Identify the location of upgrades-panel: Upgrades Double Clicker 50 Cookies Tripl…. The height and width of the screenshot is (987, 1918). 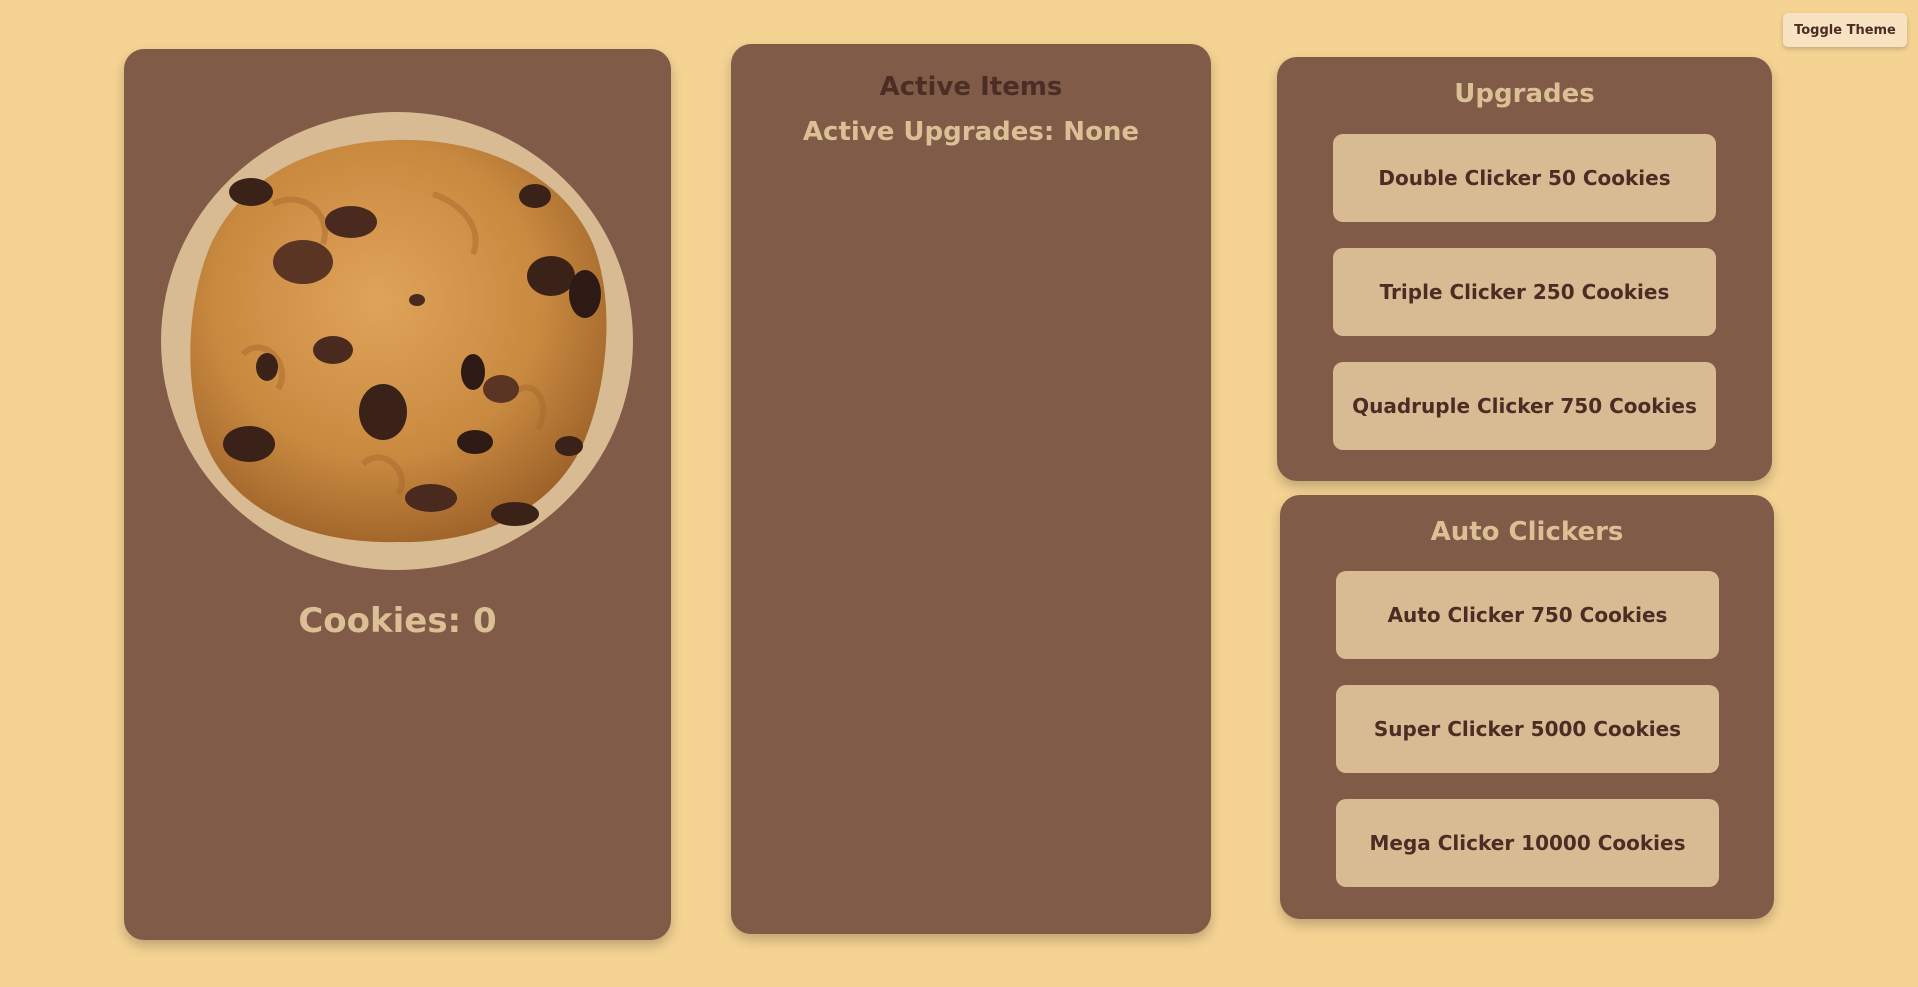
(1524, 269).